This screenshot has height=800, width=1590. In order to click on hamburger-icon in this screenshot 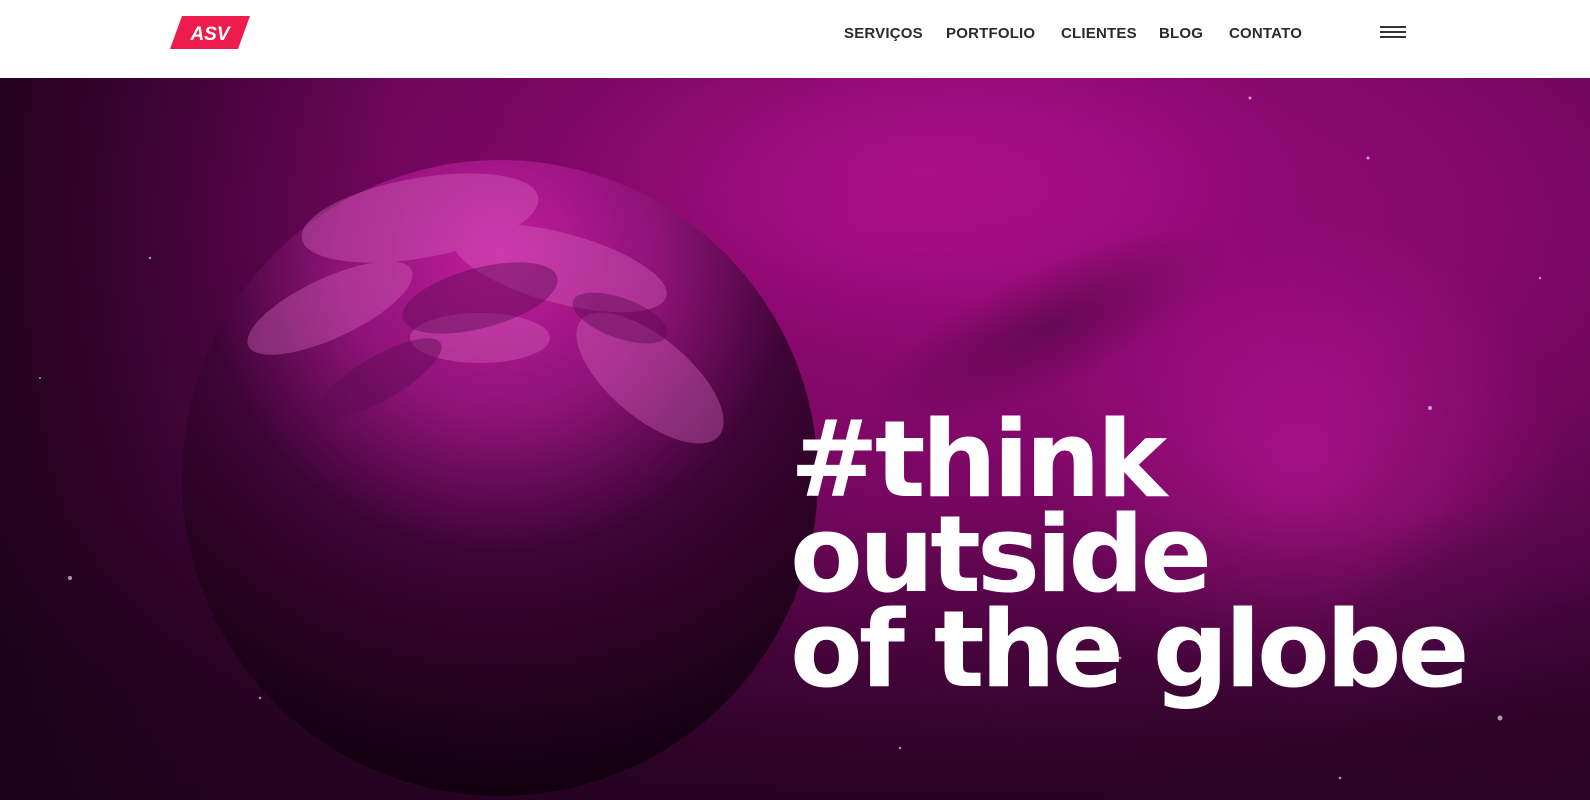, I will do `click(1393, 33)`.